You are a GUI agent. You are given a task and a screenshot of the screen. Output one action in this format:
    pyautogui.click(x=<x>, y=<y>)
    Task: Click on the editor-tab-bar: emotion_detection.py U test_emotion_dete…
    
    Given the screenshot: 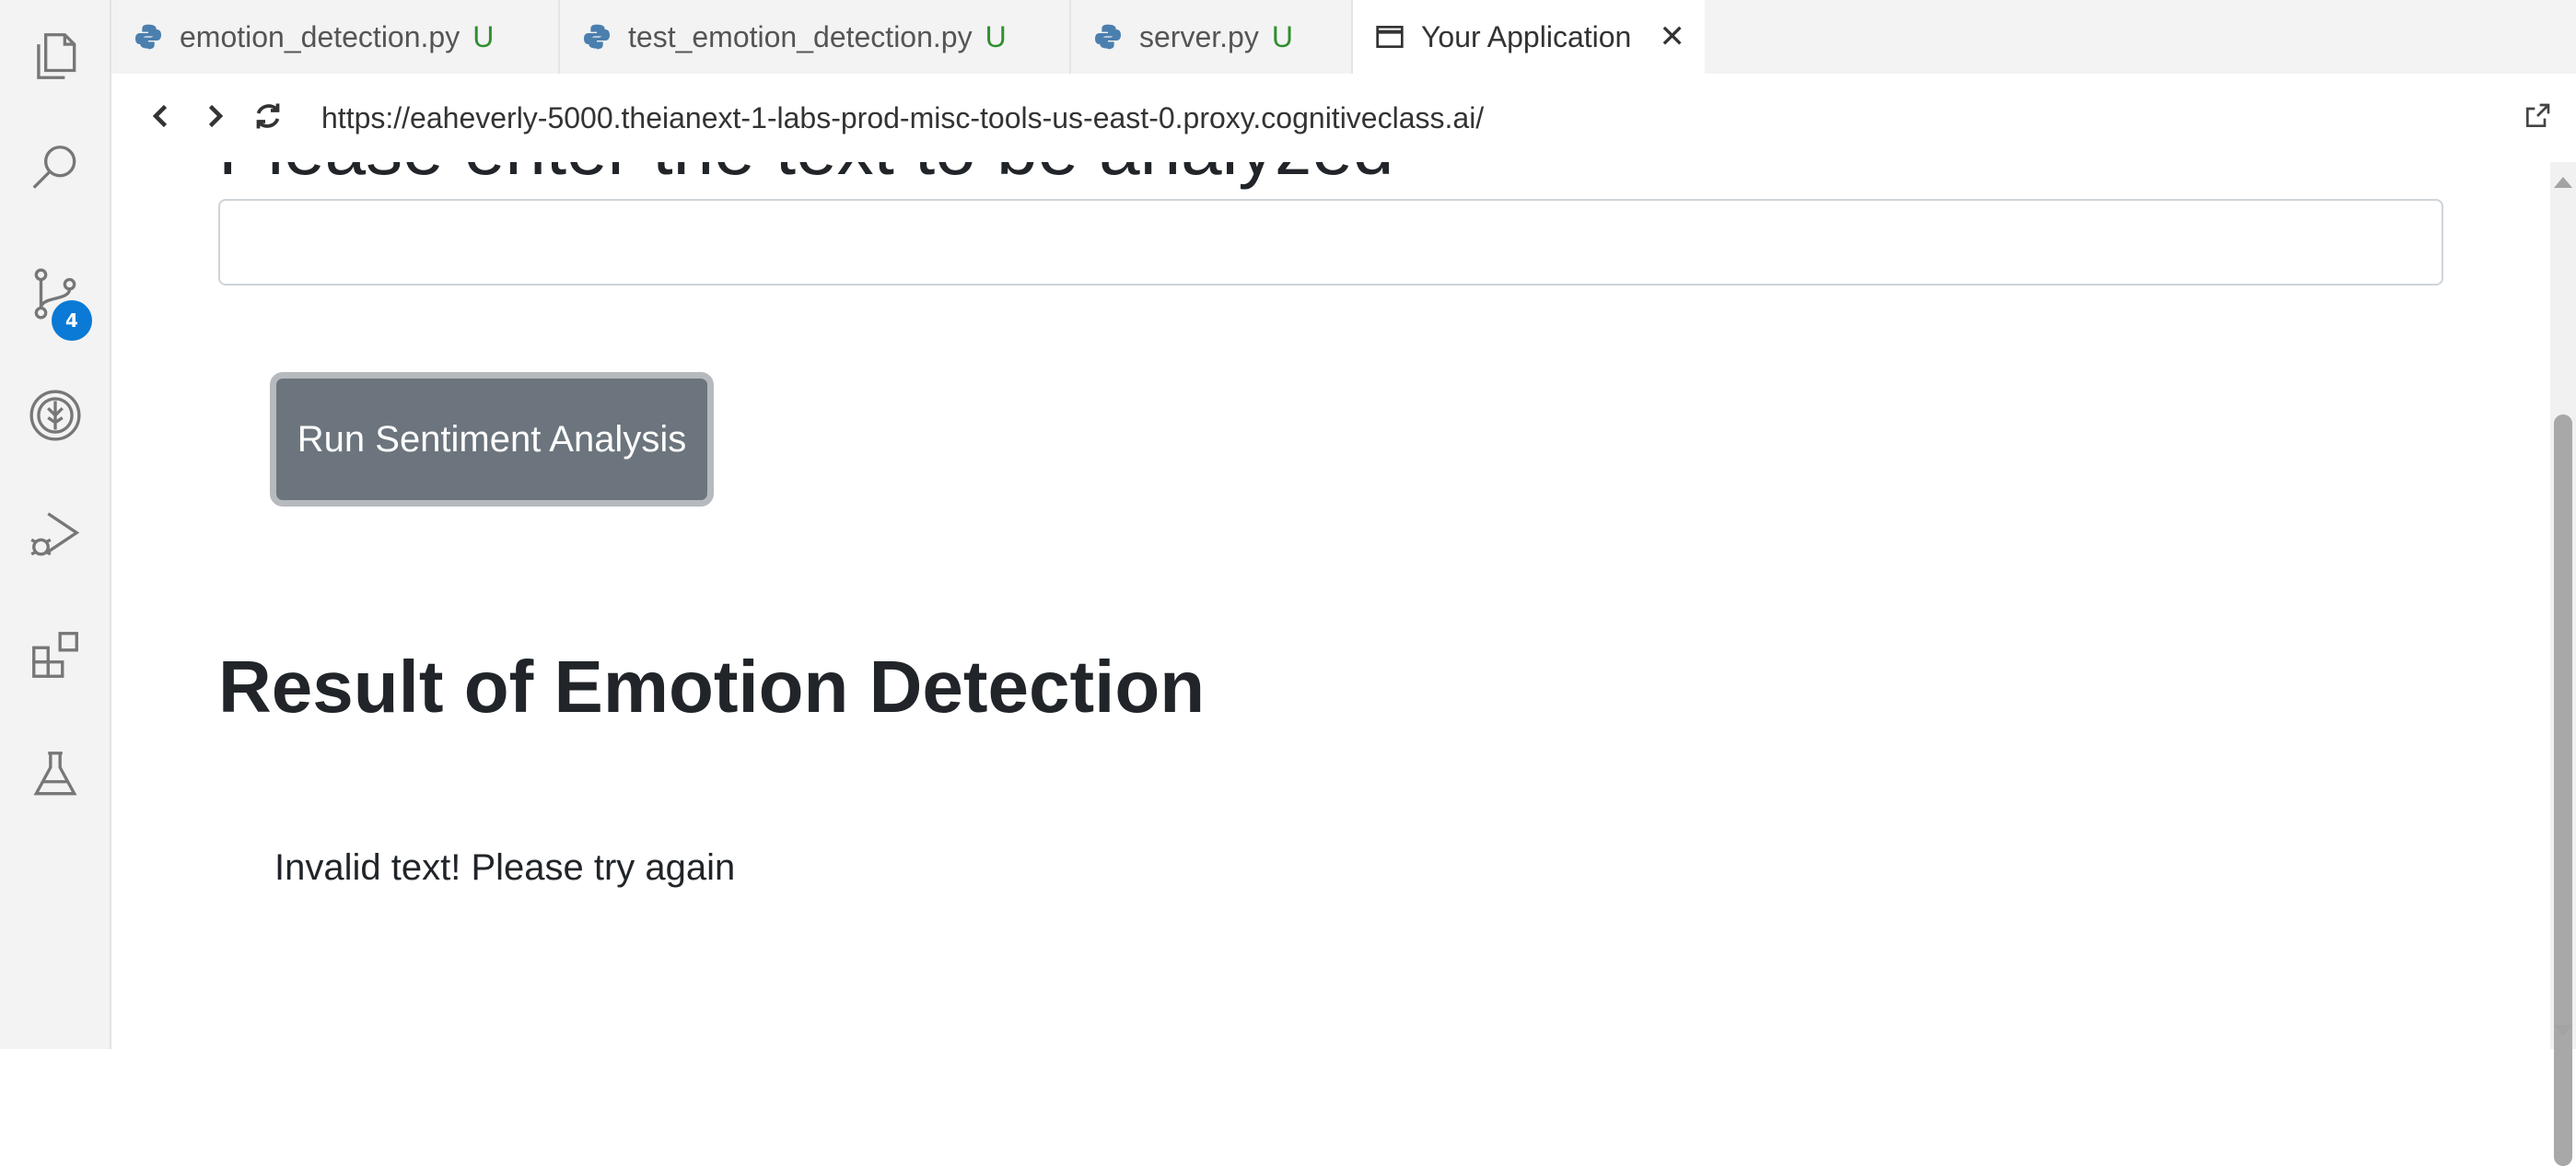 What is the action you would take?
    pyautogui.click(x=1343, y=37)
    